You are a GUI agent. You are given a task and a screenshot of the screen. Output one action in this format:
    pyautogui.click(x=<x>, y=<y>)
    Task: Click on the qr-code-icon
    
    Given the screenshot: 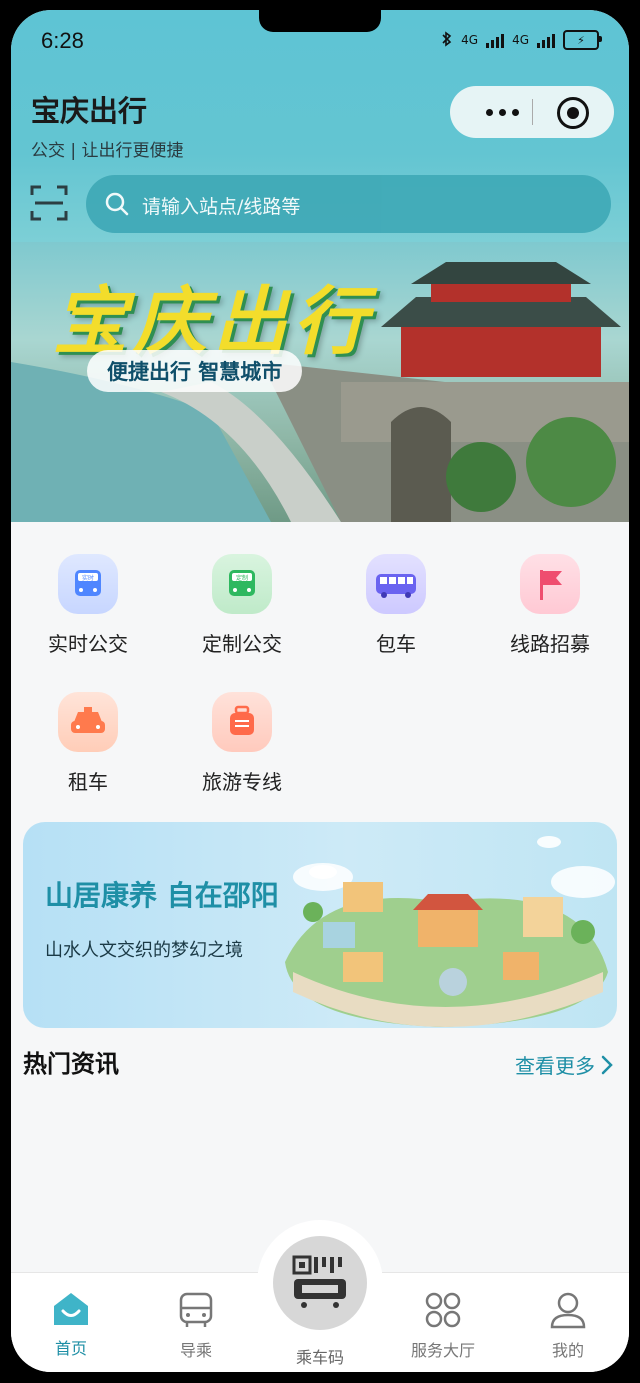 What is the action you would take?
    pyautogui.click(x=319, y=1281)
    